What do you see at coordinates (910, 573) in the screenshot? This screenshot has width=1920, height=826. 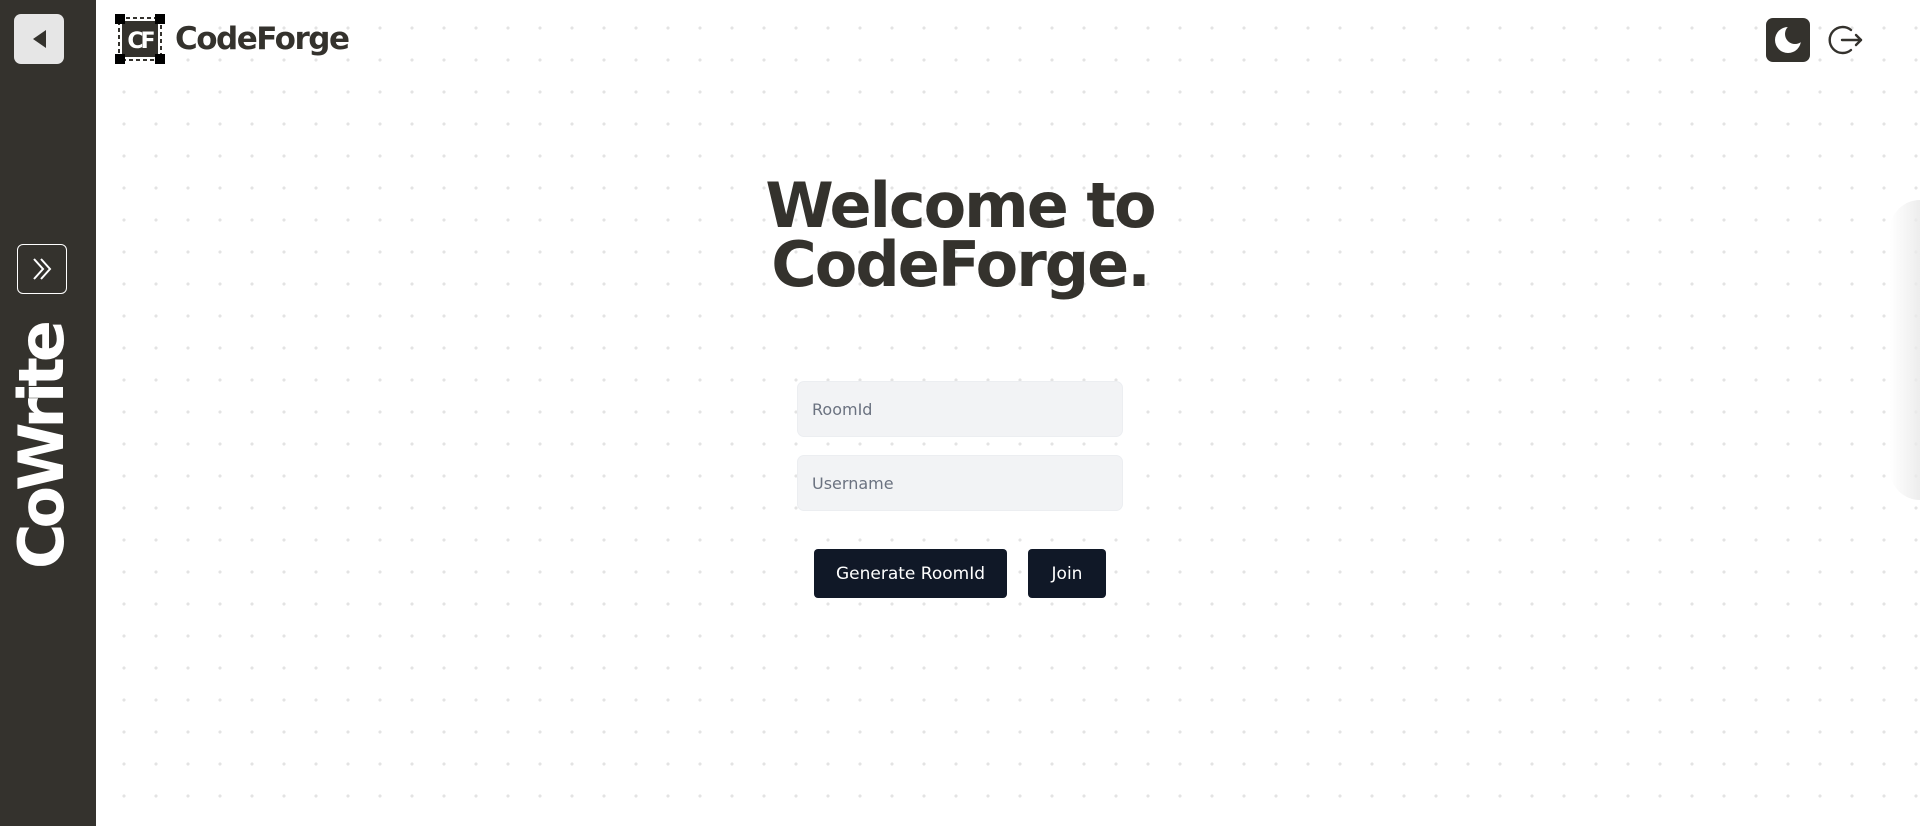 I see `generate-room-id-button: Generate RoomId` at bounding box center [910, 573].